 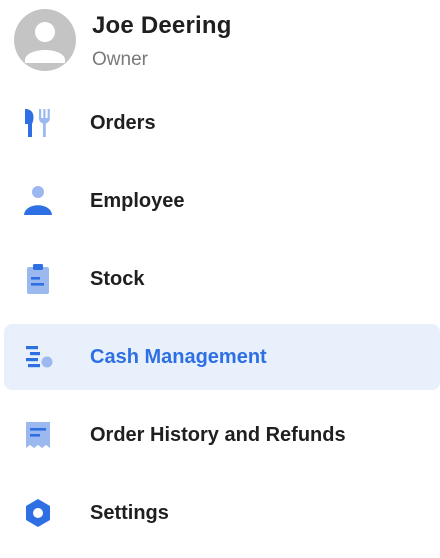 I want to click on user-role: Owner, so click(x=120, y=59).